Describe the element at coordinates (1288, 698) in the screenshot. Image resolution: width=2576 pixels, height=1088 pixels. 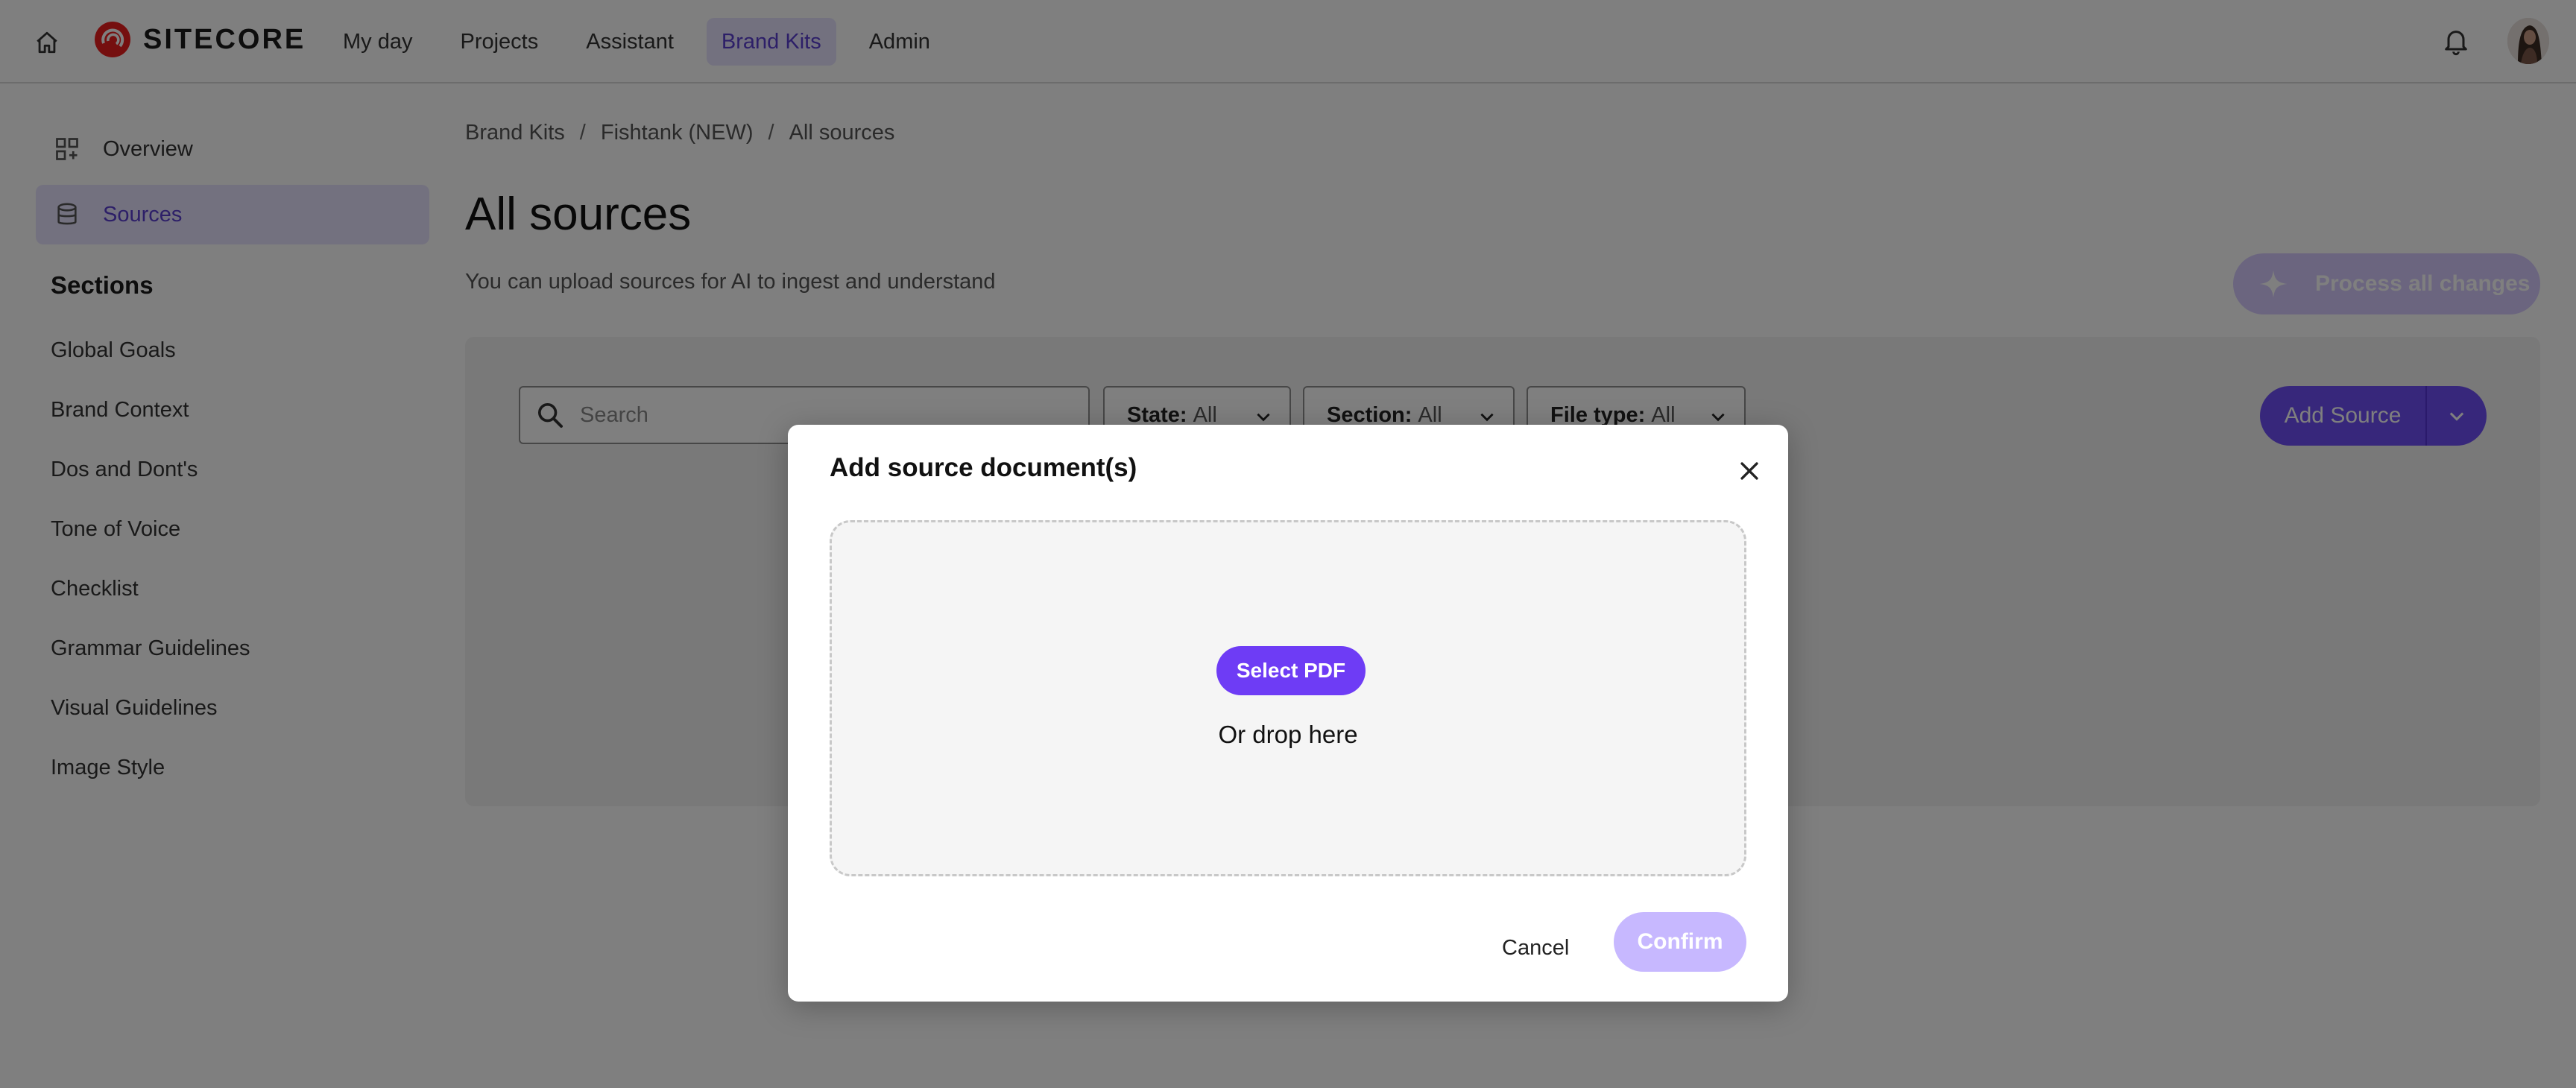
I see `file-drop-zone: Select PDF Or drop here` at that location.